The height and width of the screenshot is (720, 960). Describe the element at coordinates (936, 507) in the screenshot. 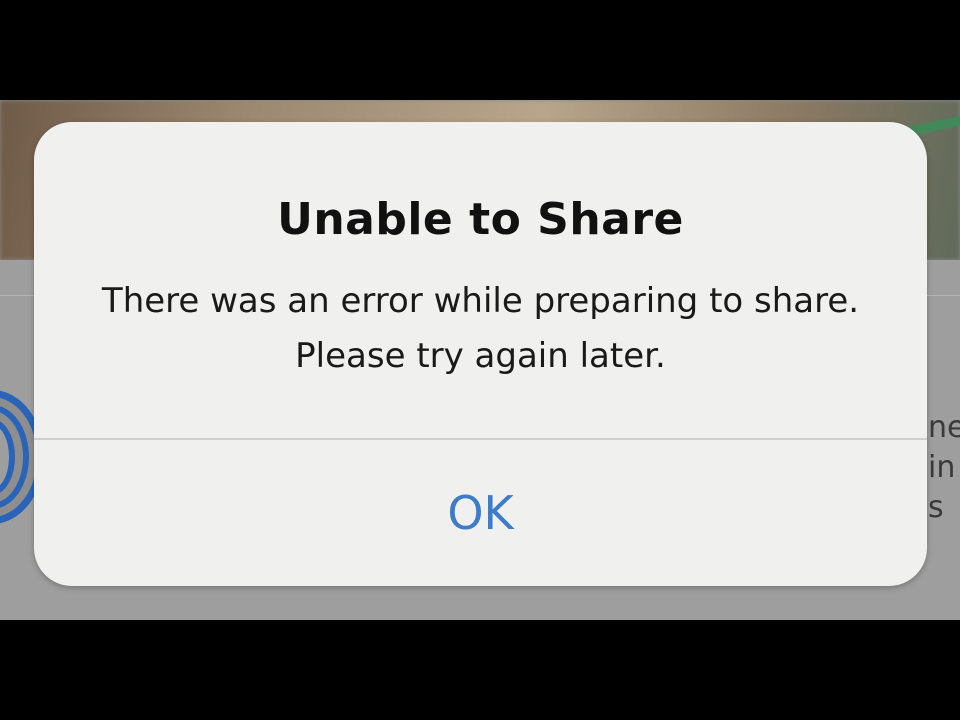

I see `background-peek-text-3: s` at that location.